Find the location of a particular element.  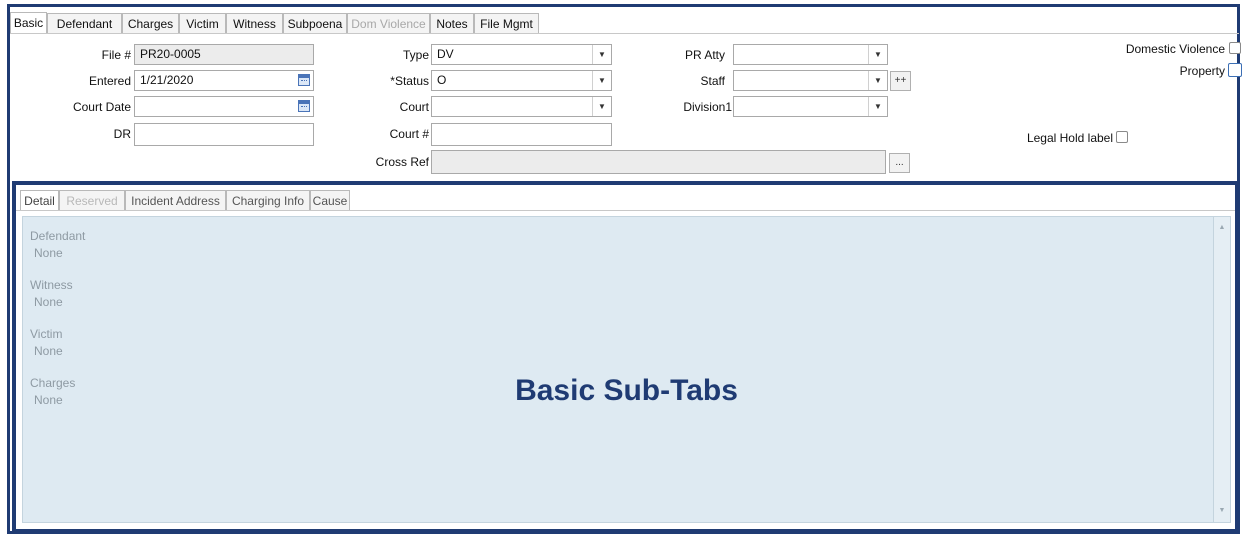

type-combo: DV ▼ is located at coordinates (521, 54).